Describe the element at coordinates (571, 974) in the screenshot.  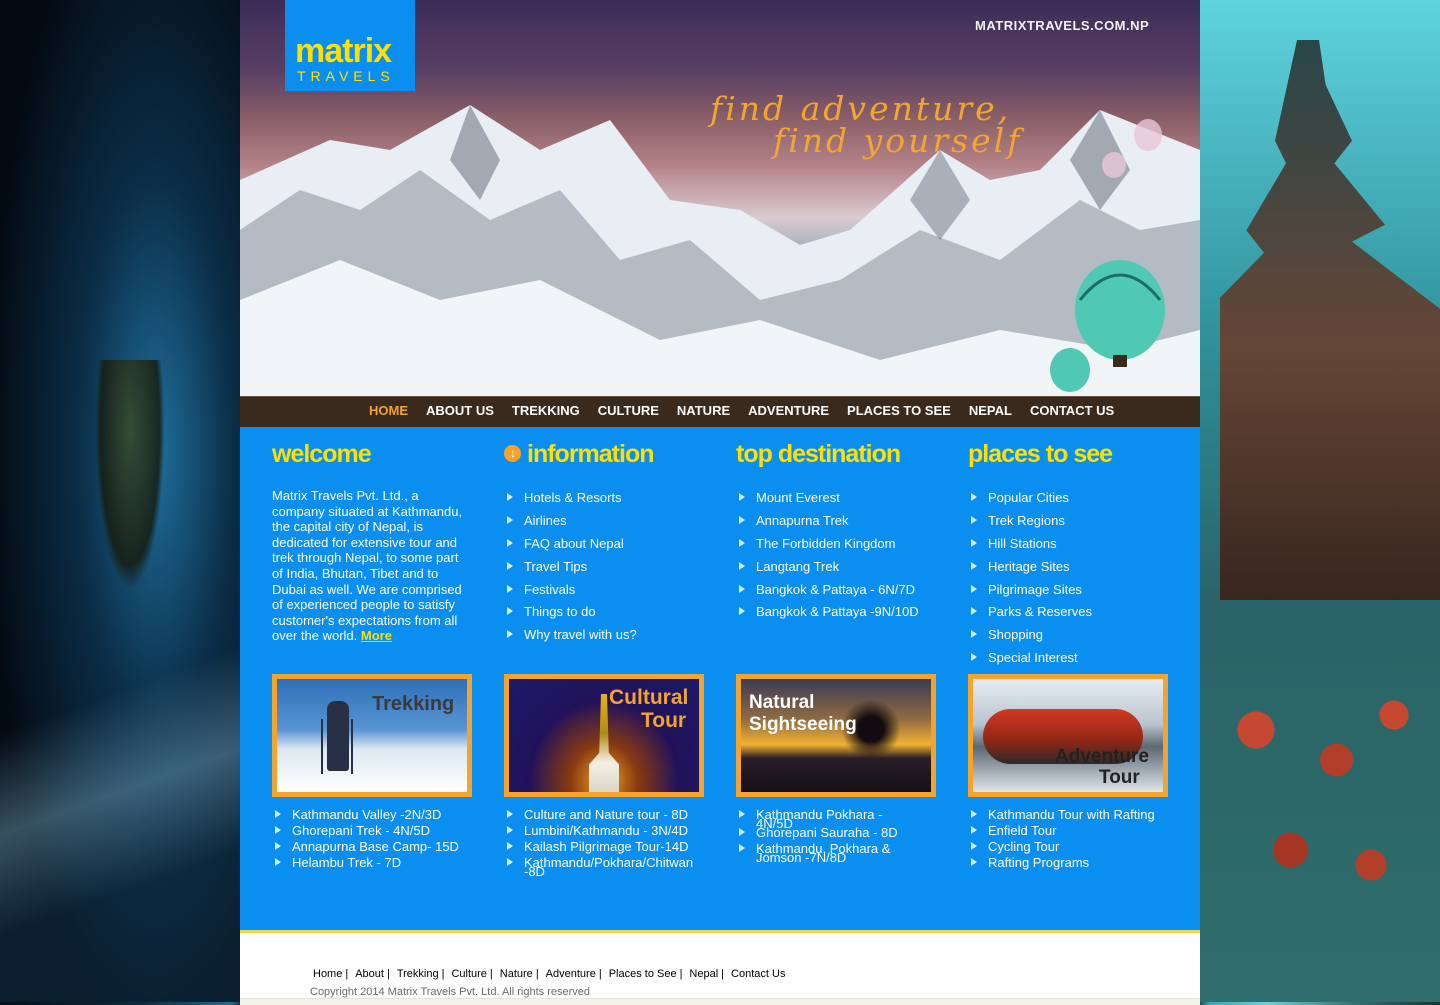
I see `footer-link-adventure: Adventure` at that location.